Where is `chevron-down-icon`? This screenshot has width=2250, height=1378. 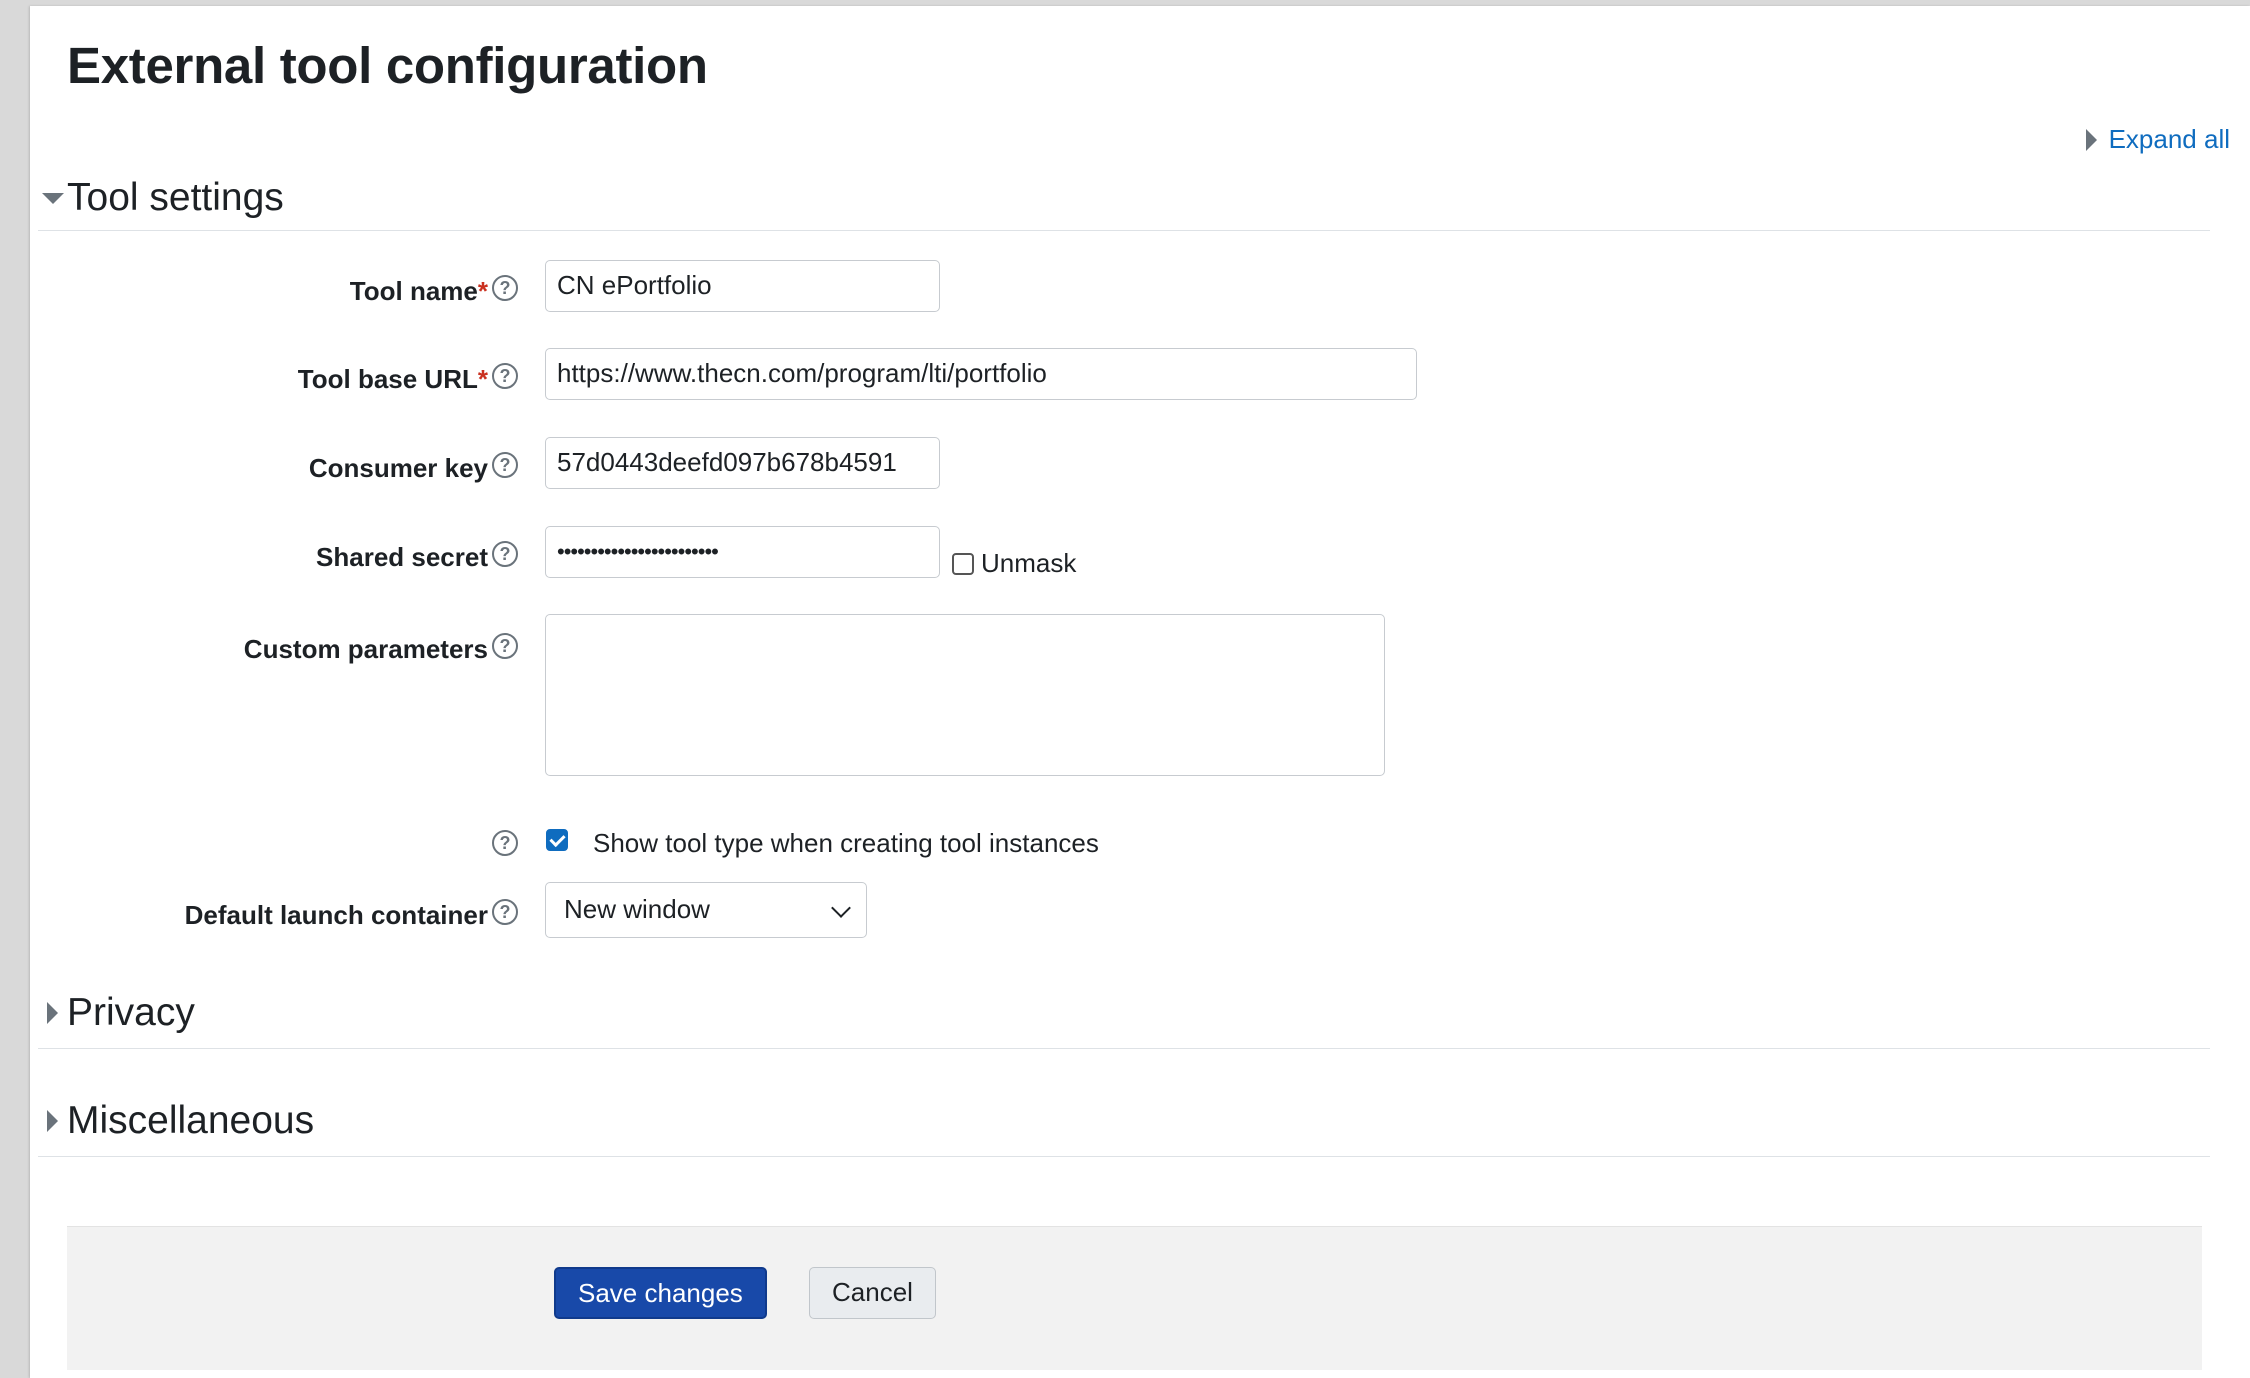 chevron-down-icon is located at coordinates (841, 908).